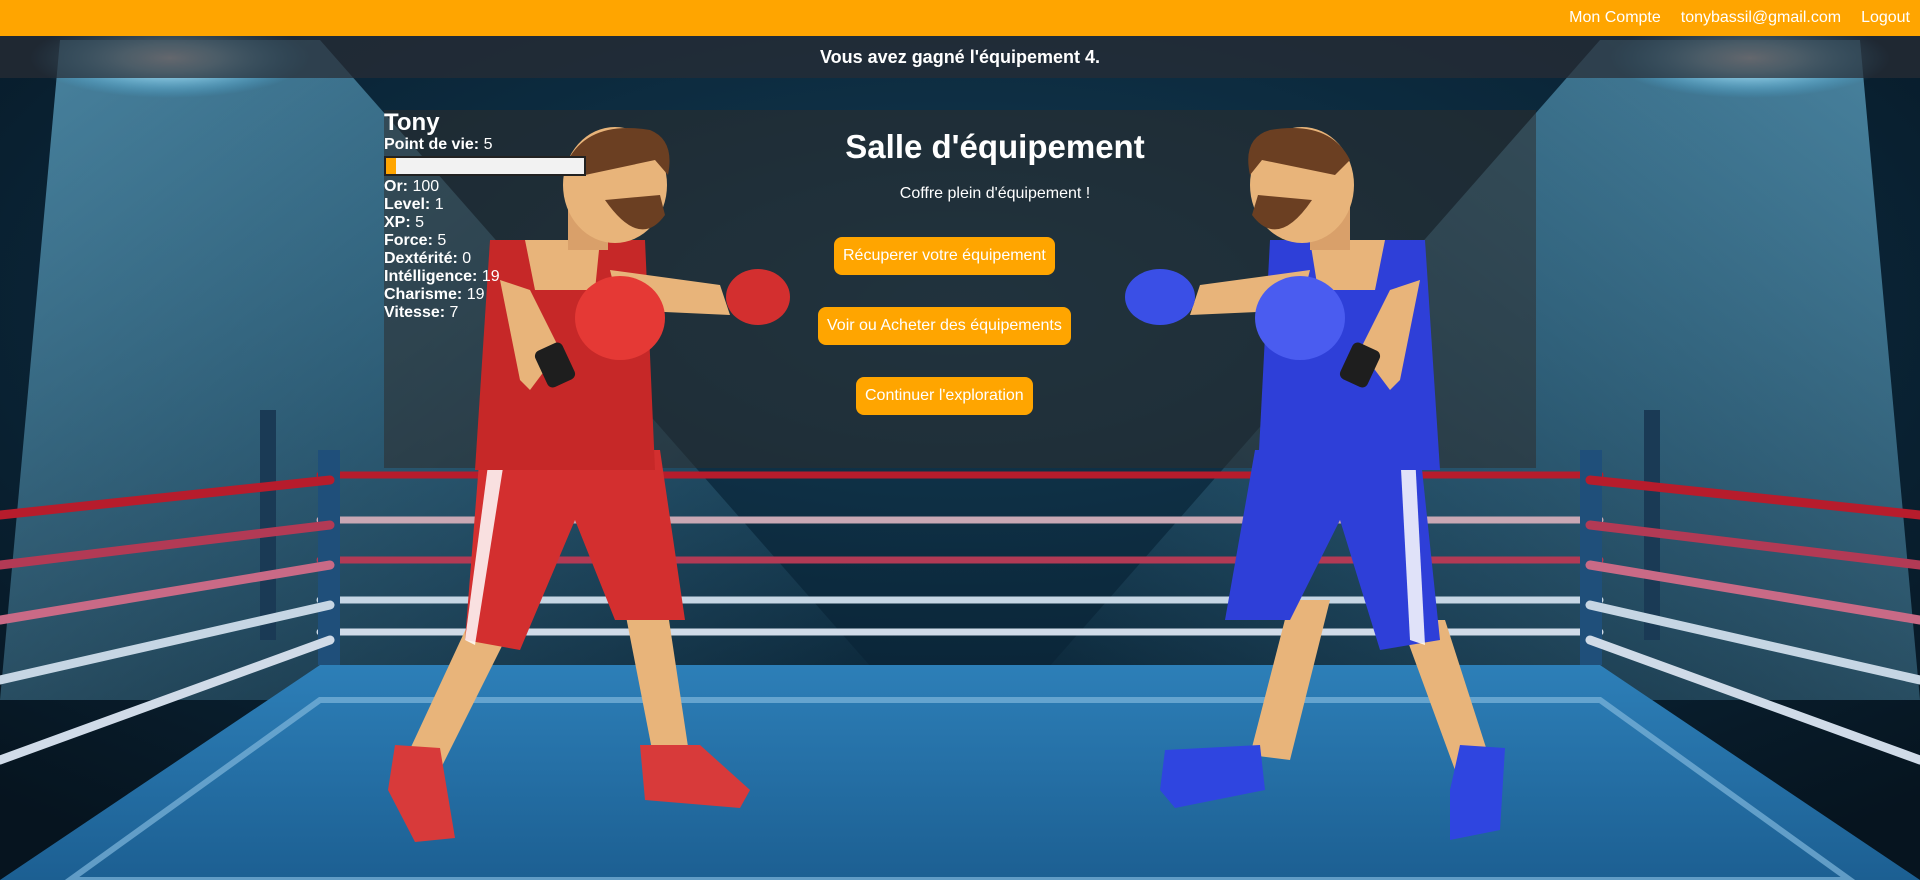 This screenshot has height=880, width=1920. I want to click on hp-label: Point de vie:, so click(432, 144).